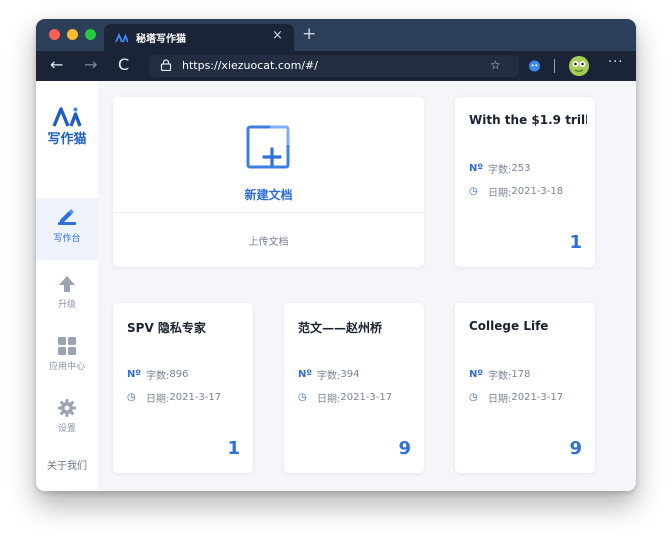 The height and width of the screenshot is (545, 672). I want to click on toolbar-separator, so click(554, 66).